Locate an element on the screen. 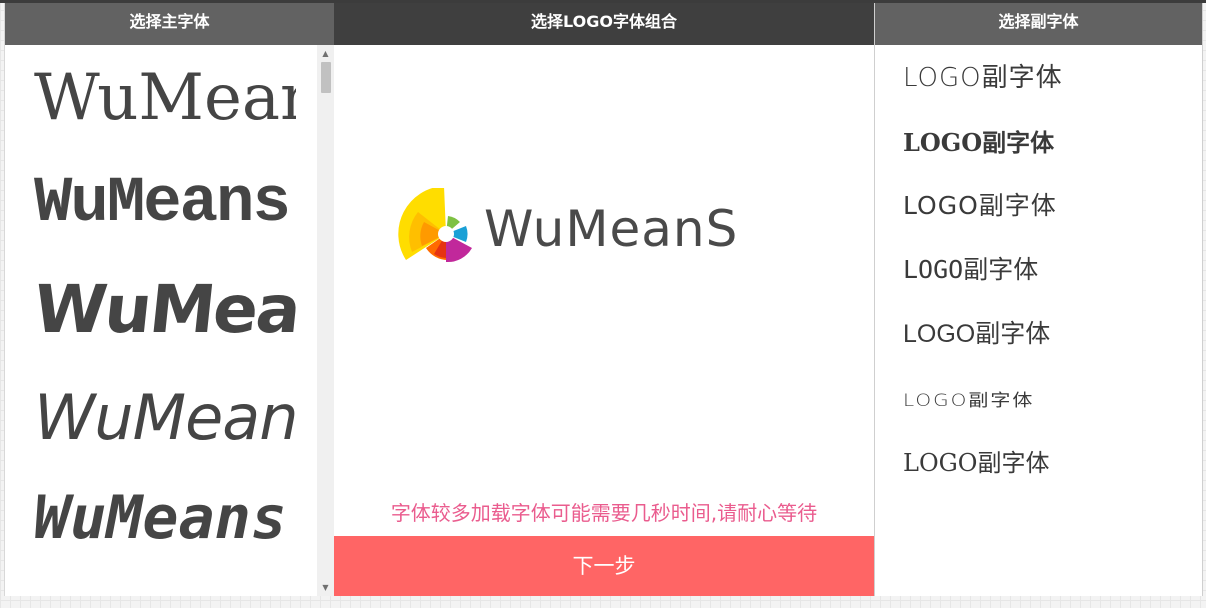 This screenshot has height=608, width=1206. scroll-up-arrow-icon: ▲ is located at coordinates (325, 53).